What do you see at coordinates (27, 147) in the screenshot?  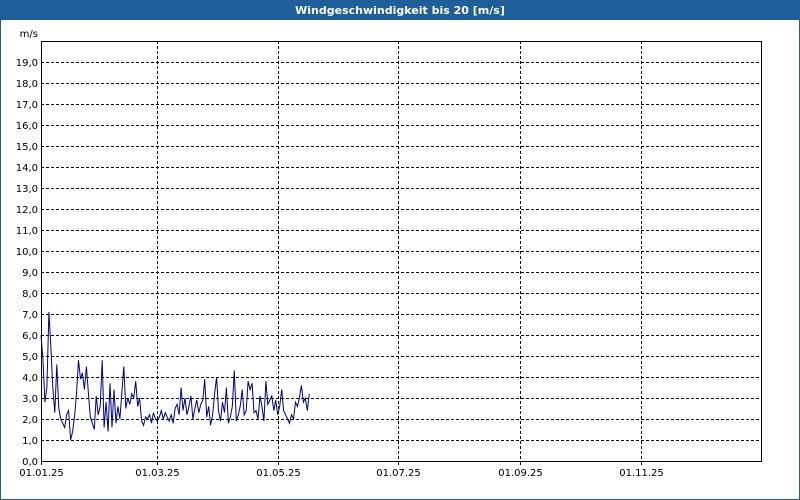 I see `y-tick-label: 15,0` at bounding box center [27, 147].